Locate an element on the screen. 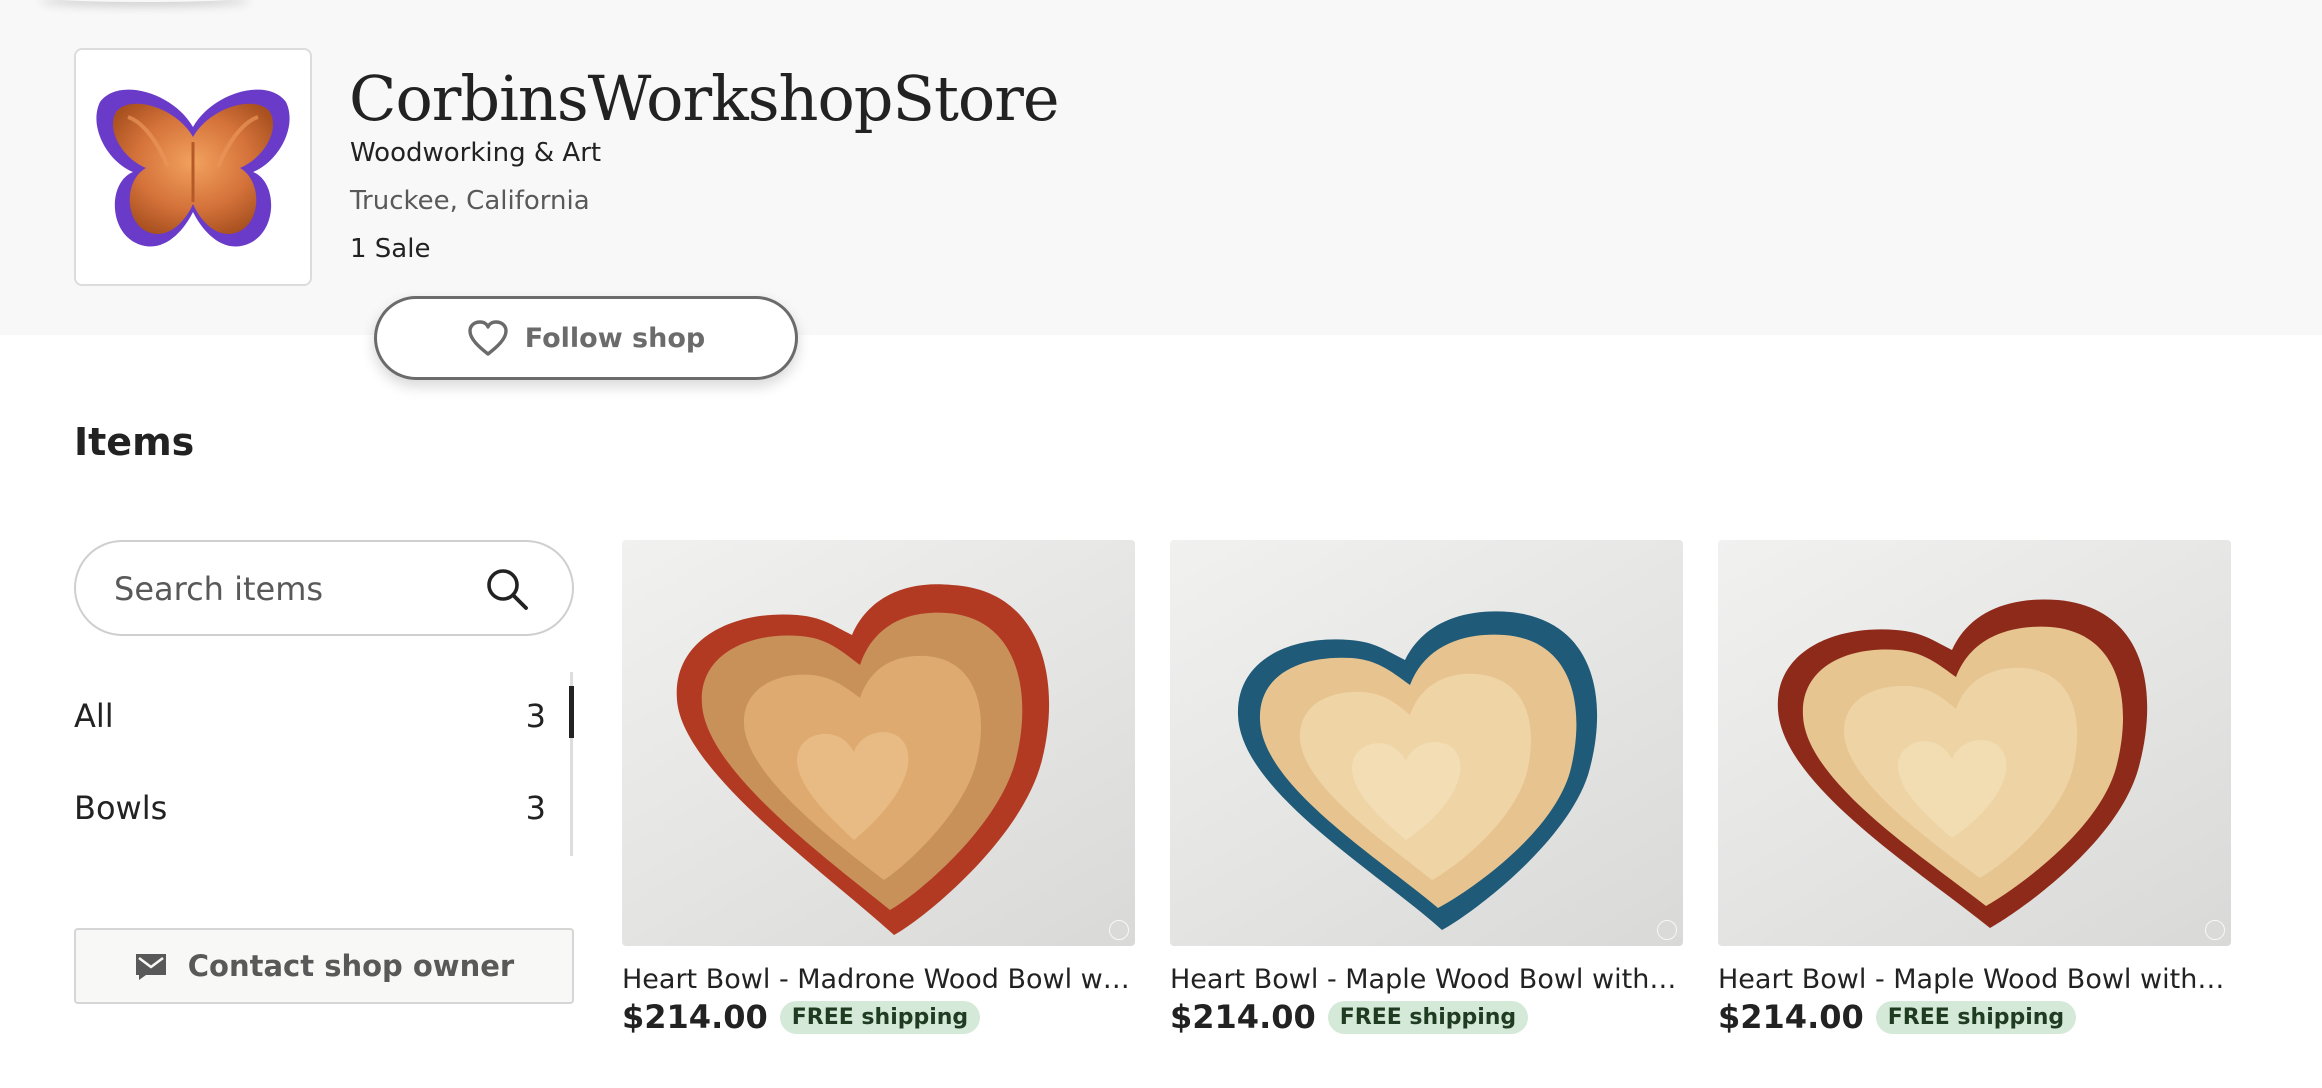  shop-name: CorbinsWorkshopStore is located at coordinates (704, 98).